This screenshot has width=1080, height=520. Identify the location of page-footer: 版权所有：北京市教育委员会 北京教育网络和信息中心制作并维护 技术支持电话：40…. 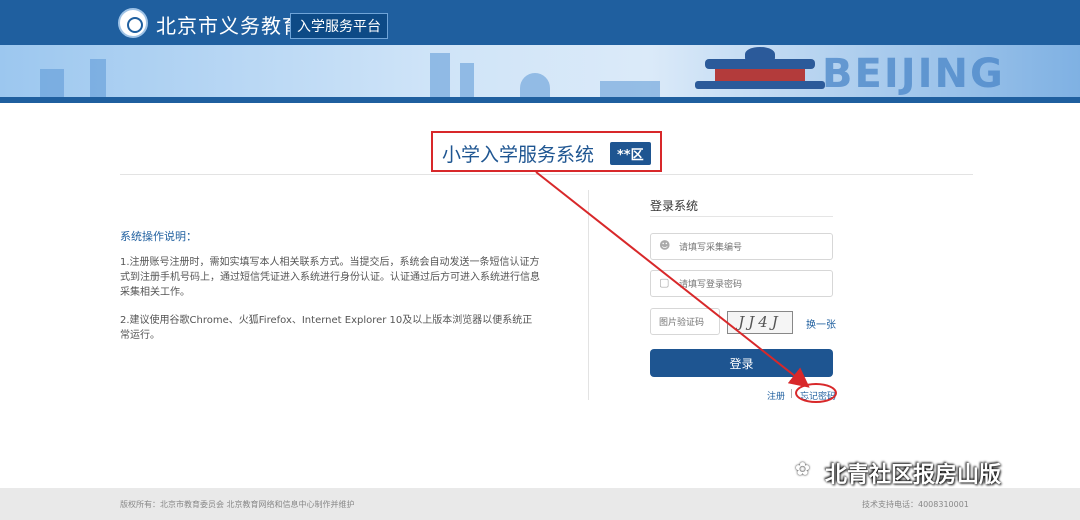
(540, 504).